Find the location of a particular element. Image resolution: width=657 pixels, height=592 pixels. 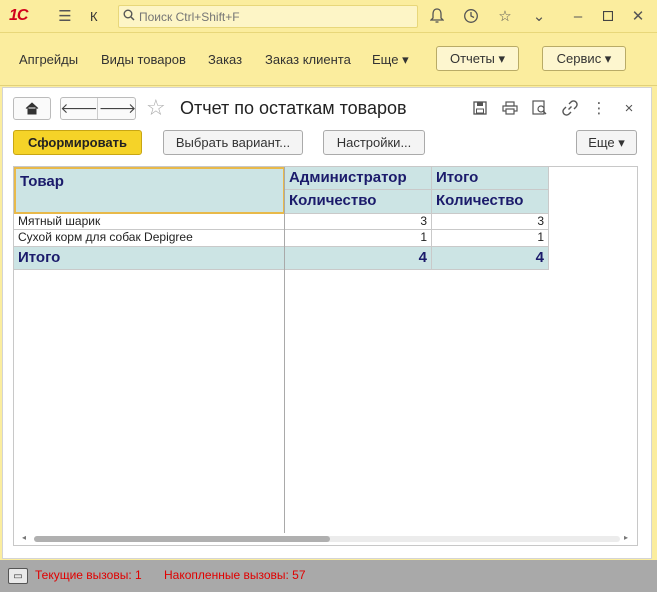

column-divider is located at coordinates (284, 350).